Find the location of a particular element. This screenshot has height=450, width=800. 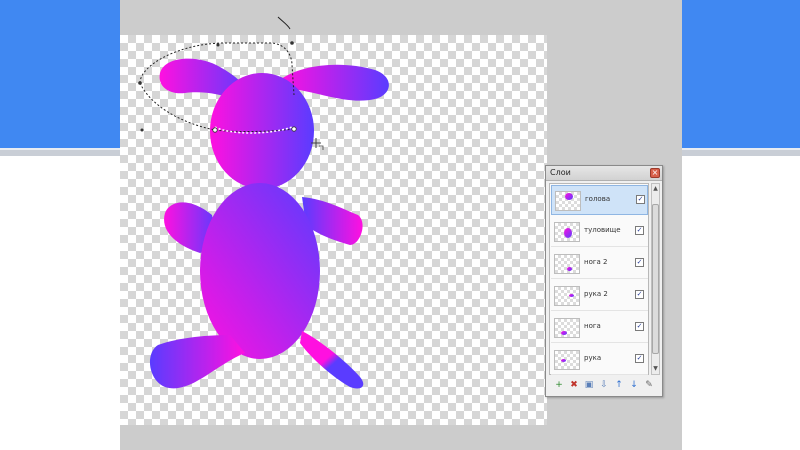

layer-row-head: голова ✓ is located at coordinates (599, 200).